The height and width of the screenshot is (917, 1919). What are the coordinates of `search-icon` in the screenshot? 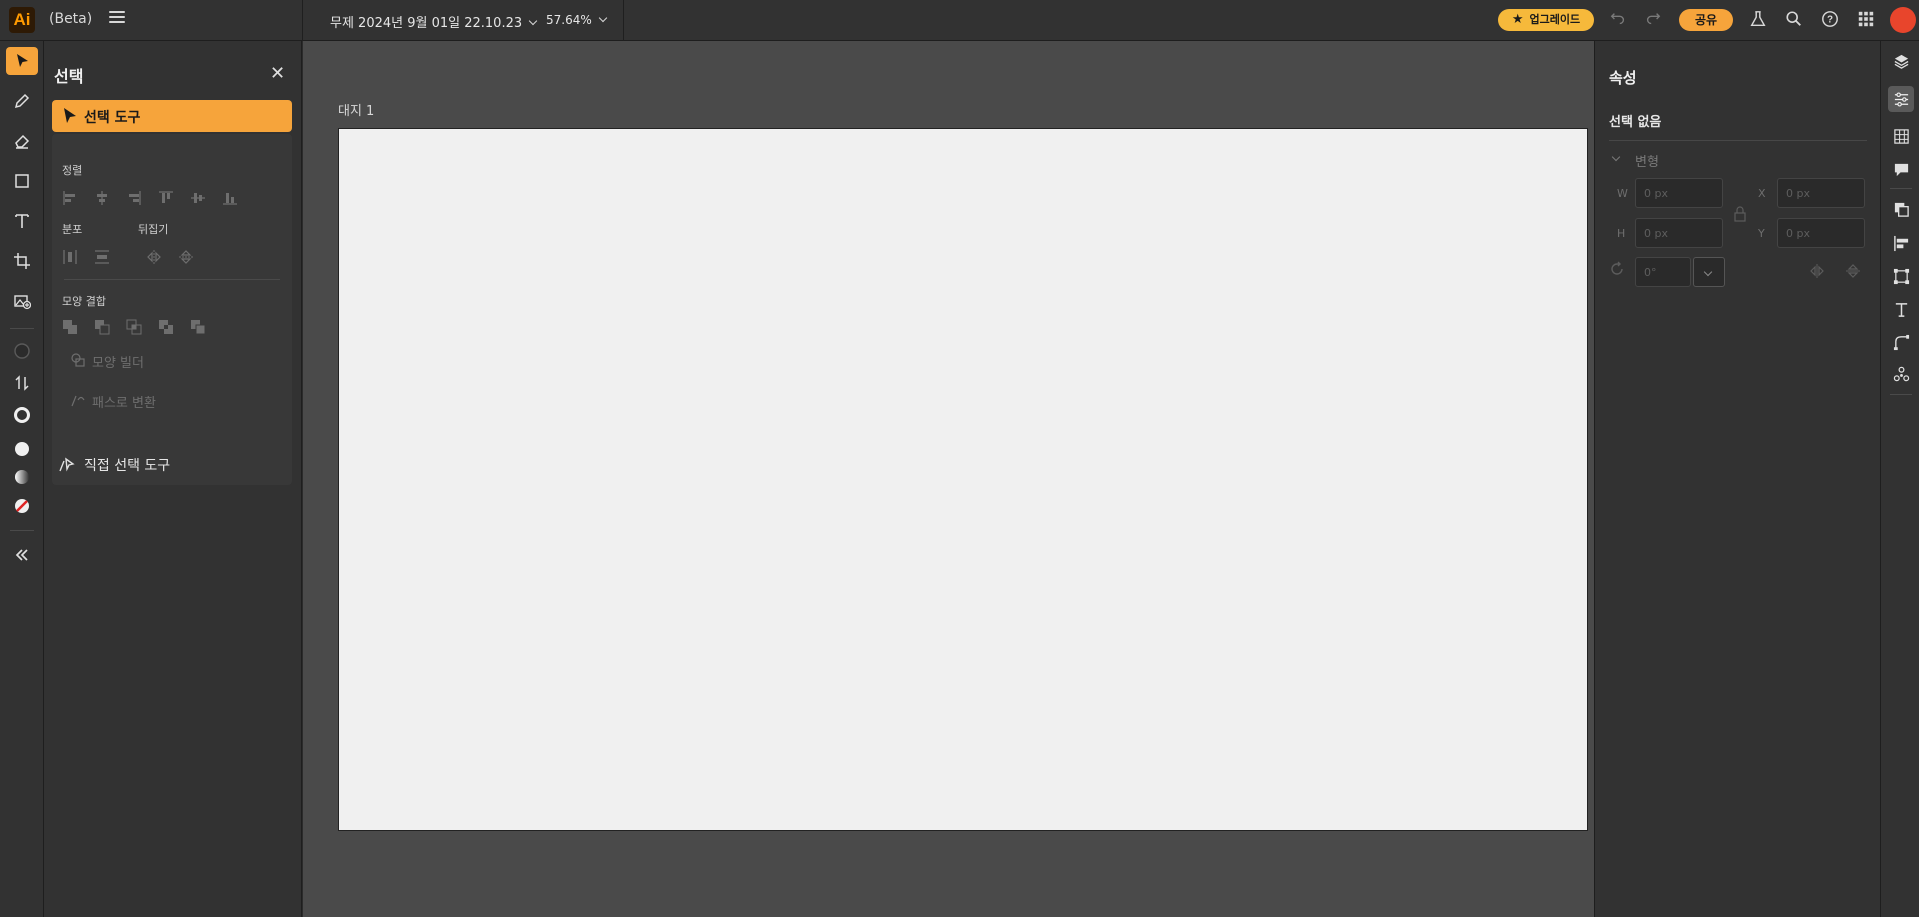 It's located at (1794, 20).